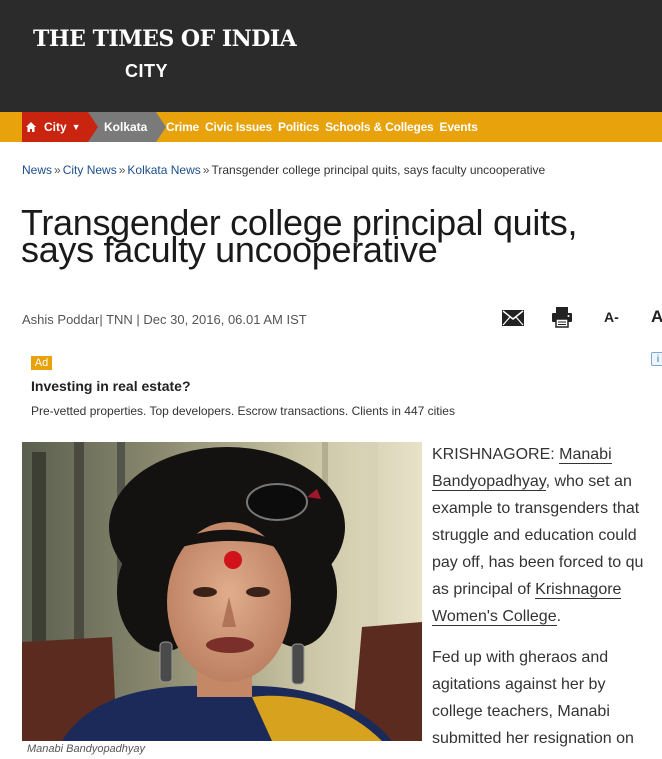 The width and height of the screenshot is (662, 759). Describe the element at coordinates (76, 127) in the screenshot. I see `chevron-down-icon: ▼` at that location.